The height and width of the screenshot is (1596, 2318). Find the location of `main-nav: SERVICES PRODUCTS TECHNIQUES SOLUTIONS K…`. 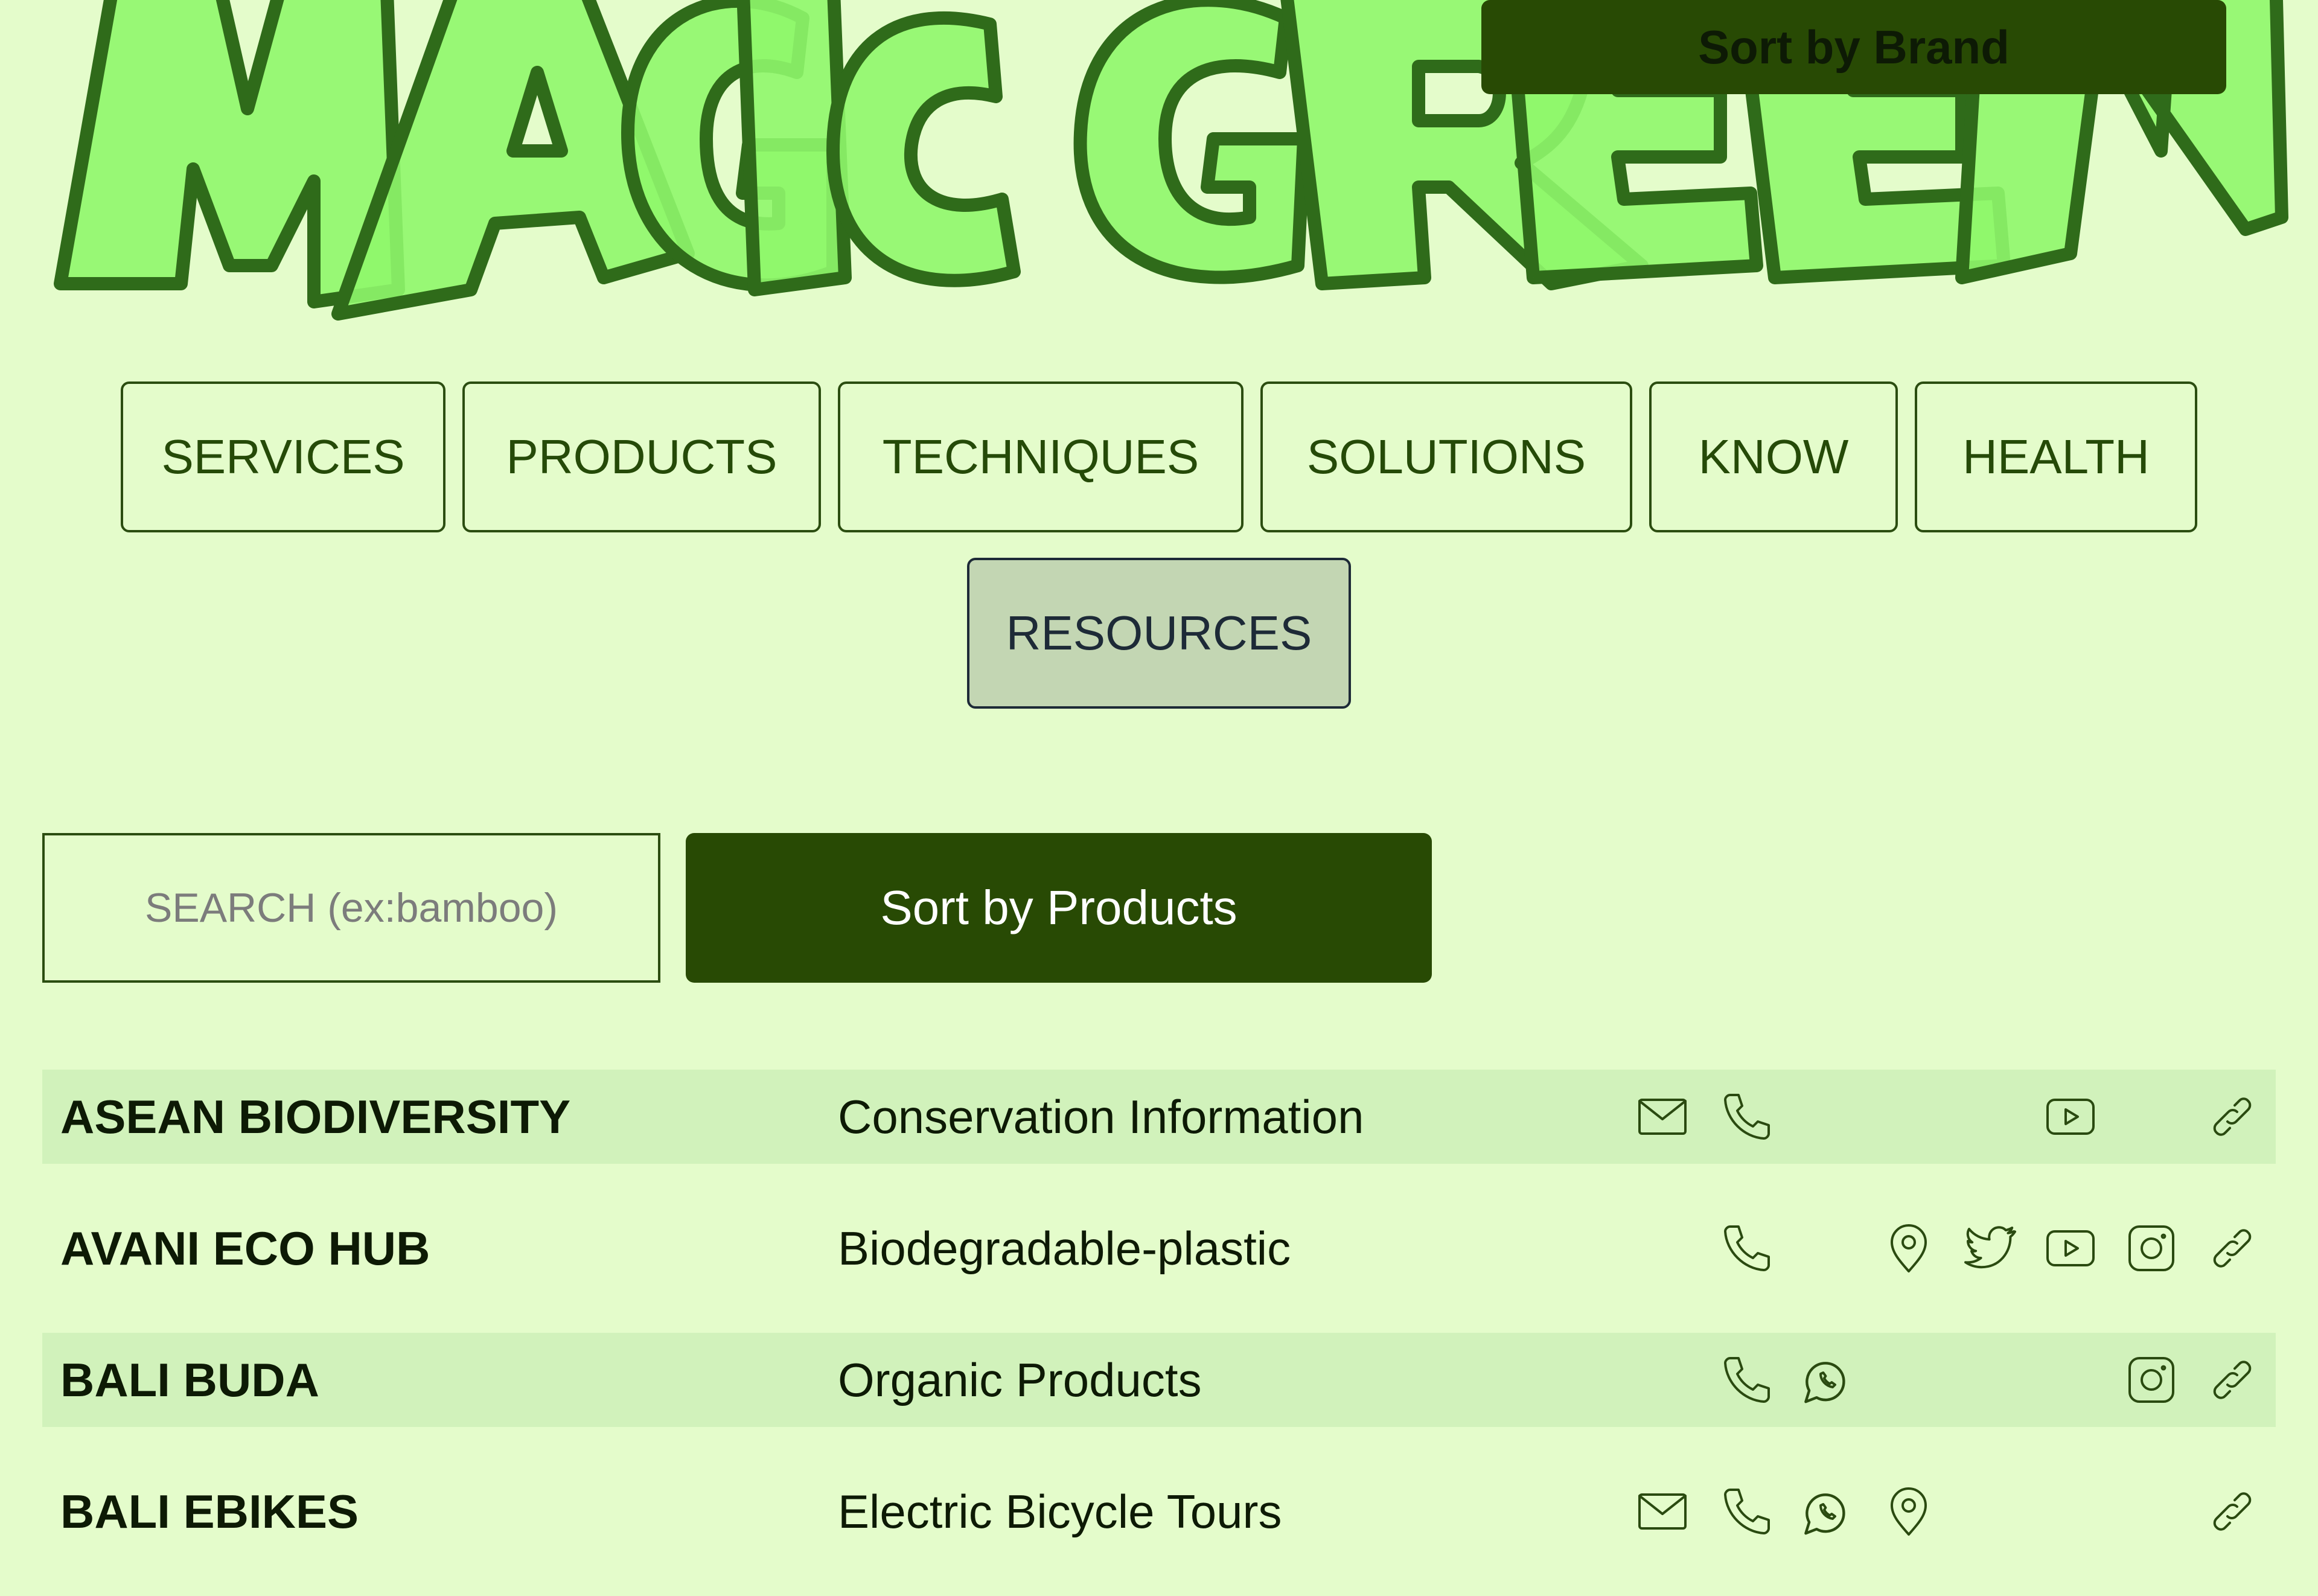

main-nav: SERVICES PRODUCTS TECHNIQUES SOLUTIONS K… is located at coordinates (1159, 456).